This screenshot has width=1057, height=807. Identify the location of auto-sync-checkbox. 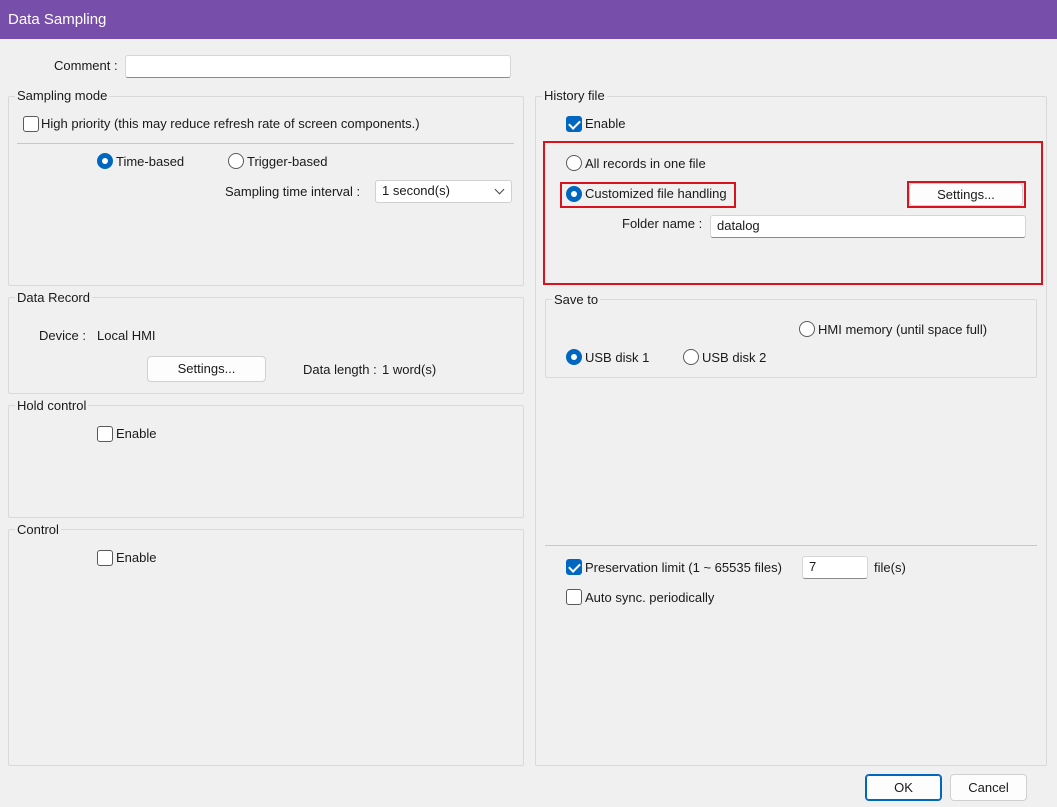
(574, 597).